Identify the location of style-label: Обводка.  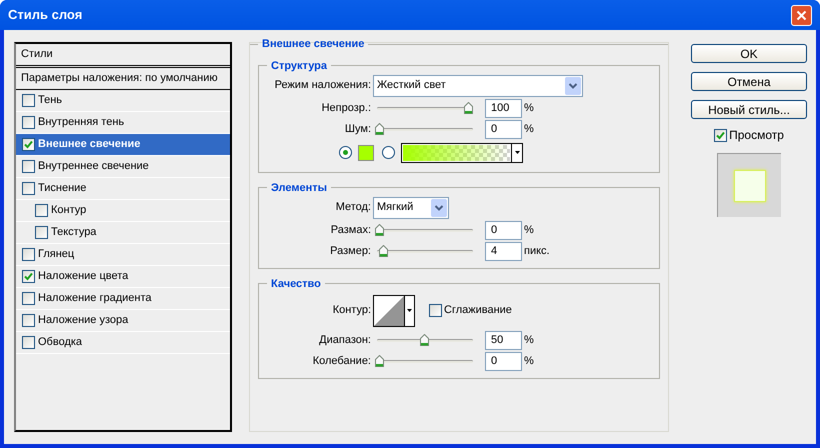
(60, 342).